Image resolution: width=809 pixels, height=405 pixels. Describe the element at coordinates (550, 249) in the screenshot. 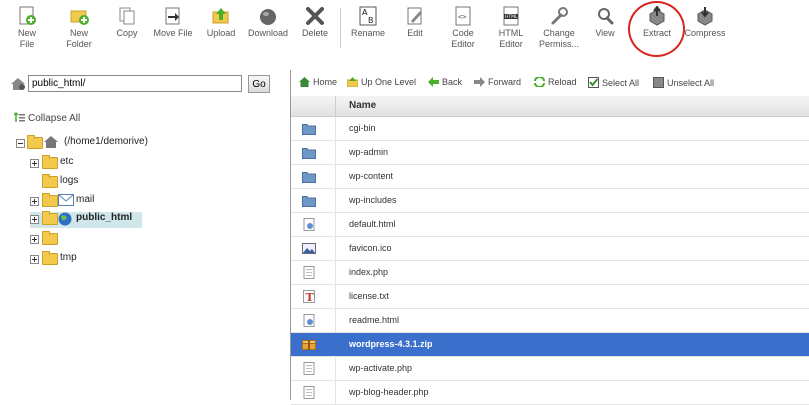

I see `table-row: favicon.ico` at that location.